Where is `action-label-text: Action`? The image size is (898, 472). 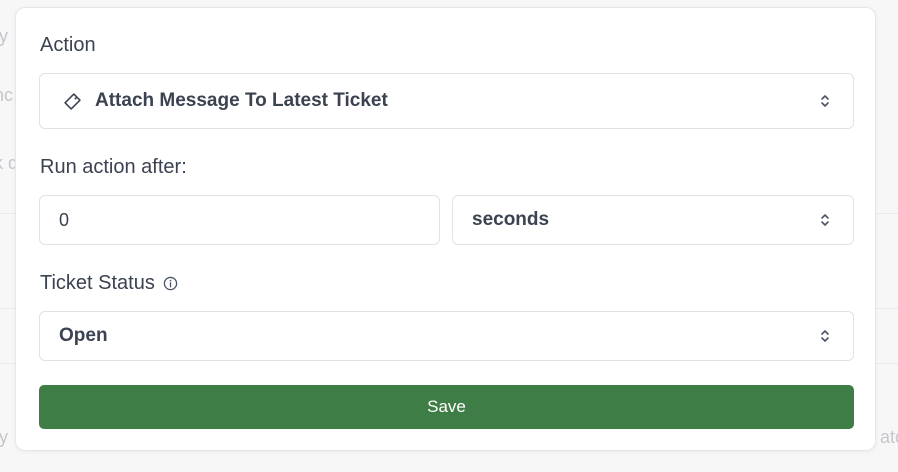 action-label-text: Action is located at coordinates (68, 45).